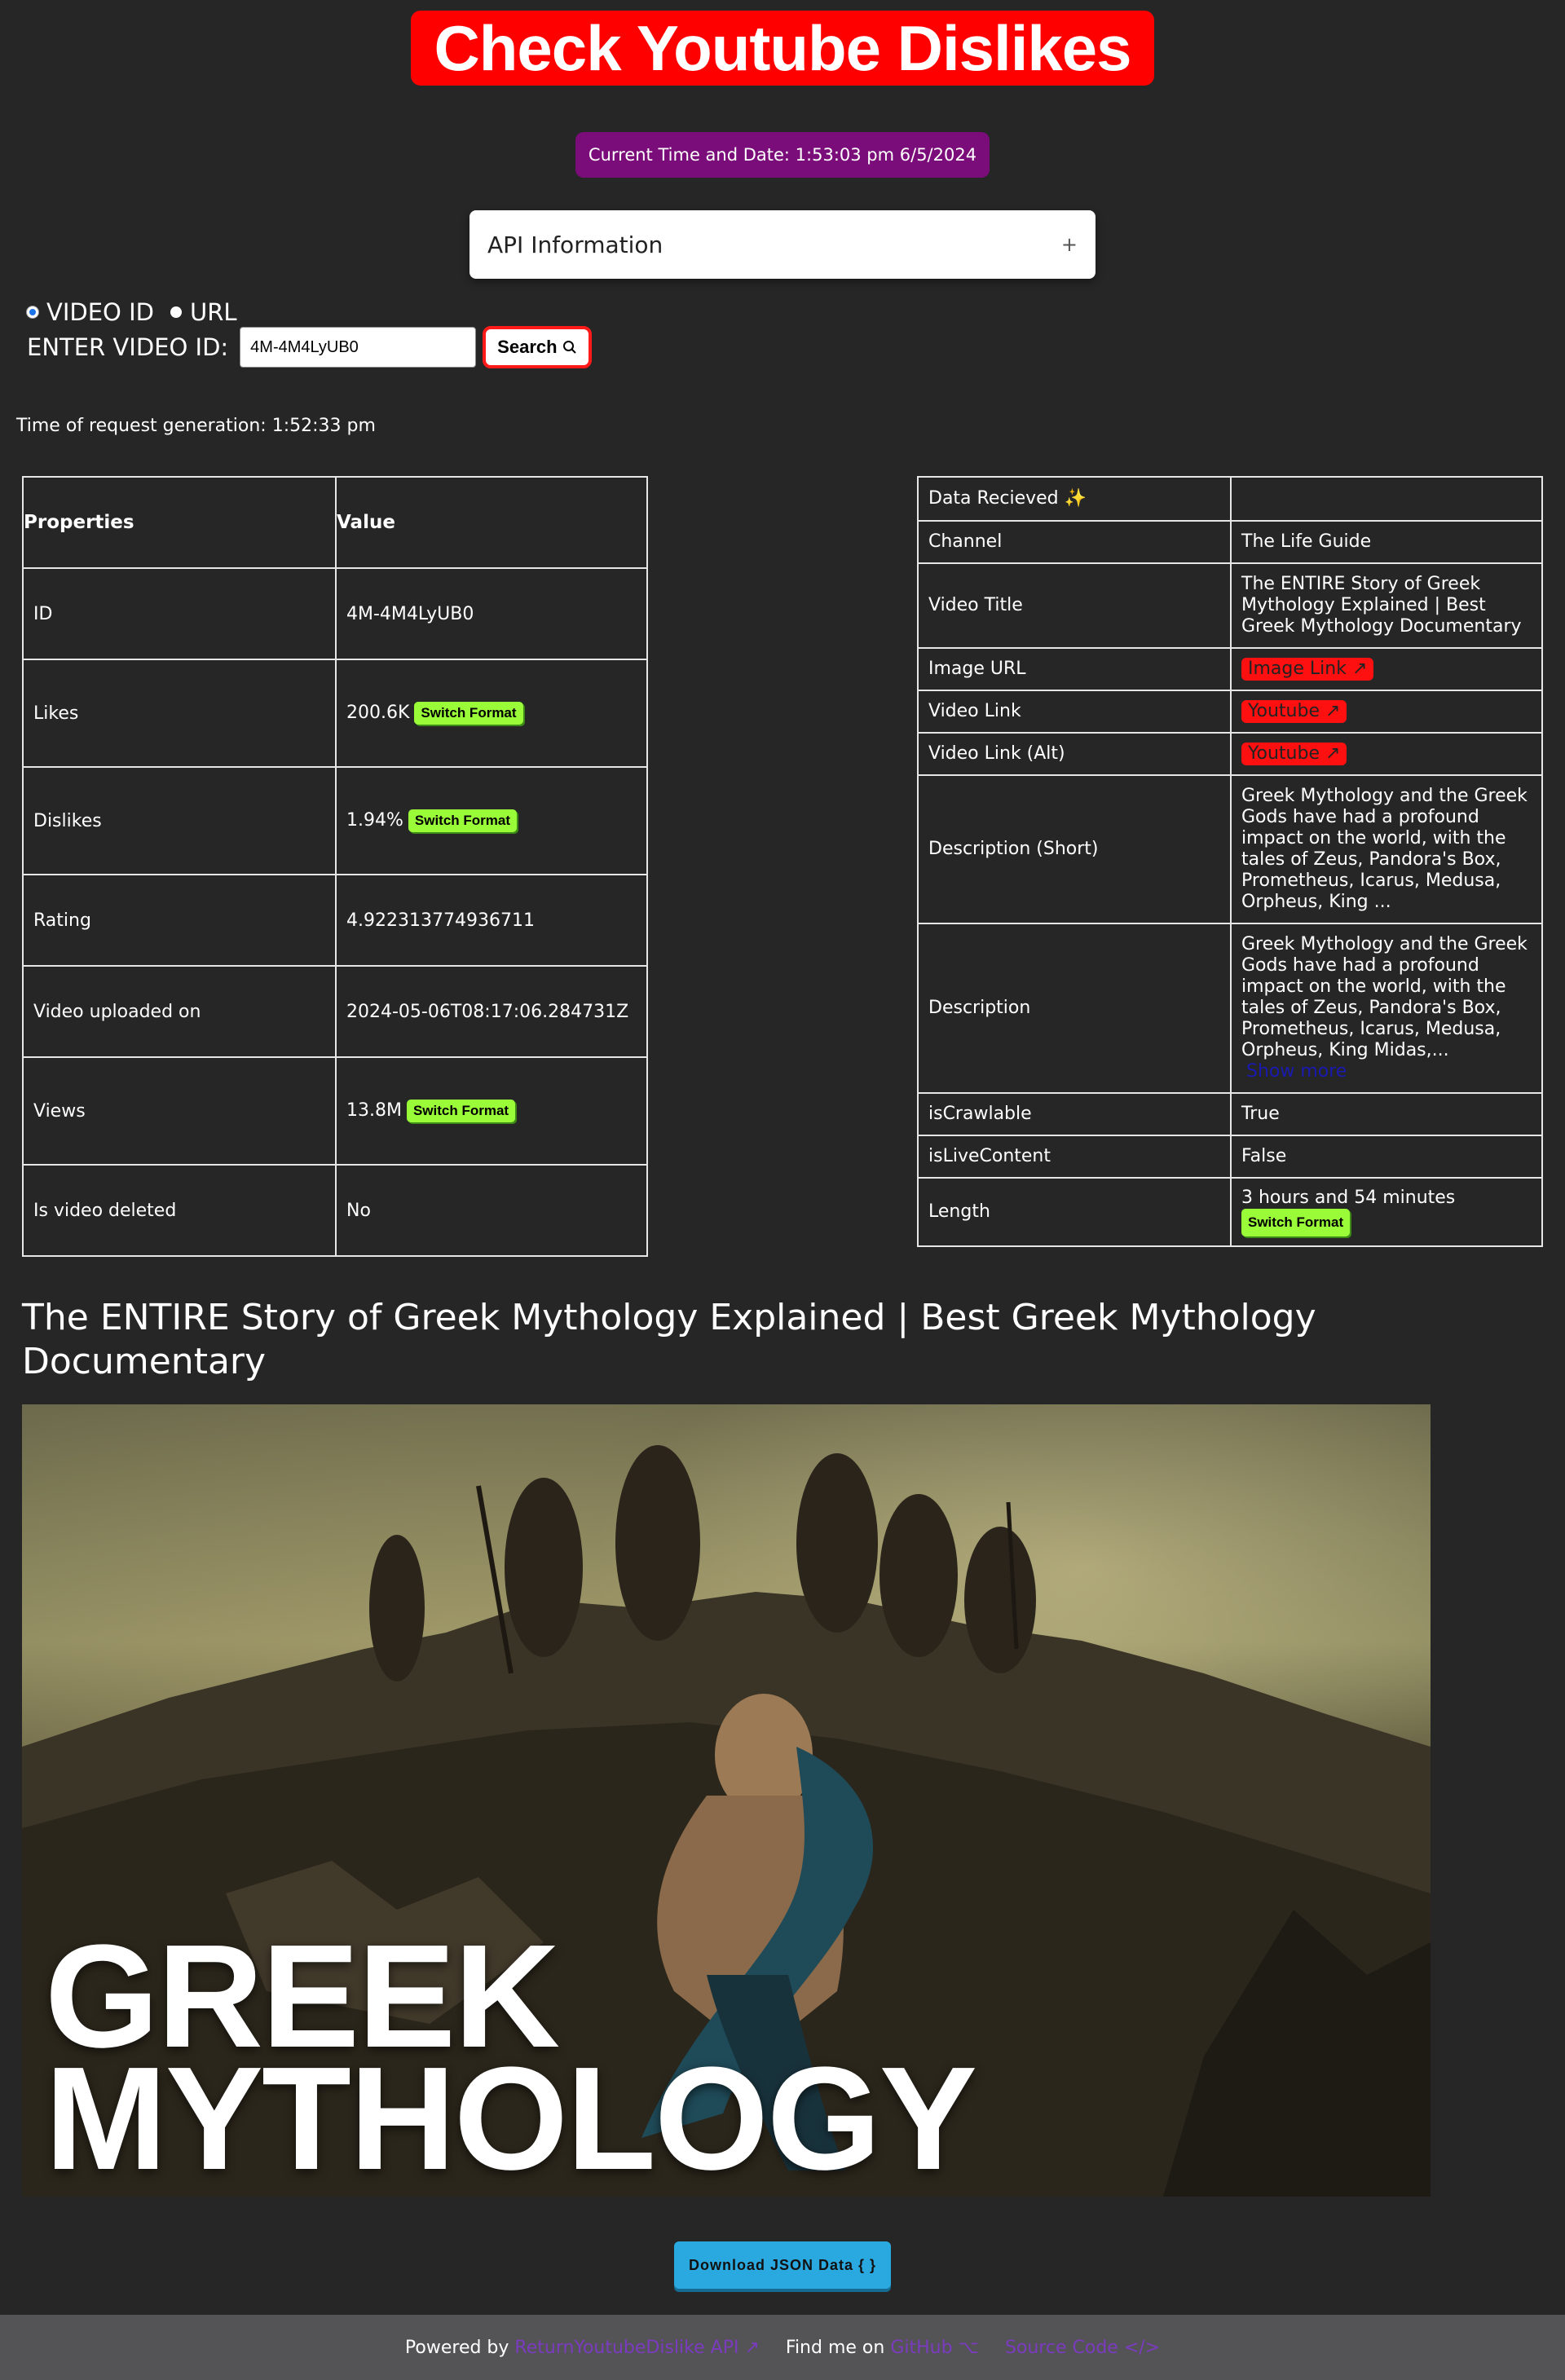  I want to click on value-cell: Image Link ↗, so click(1386, 669).